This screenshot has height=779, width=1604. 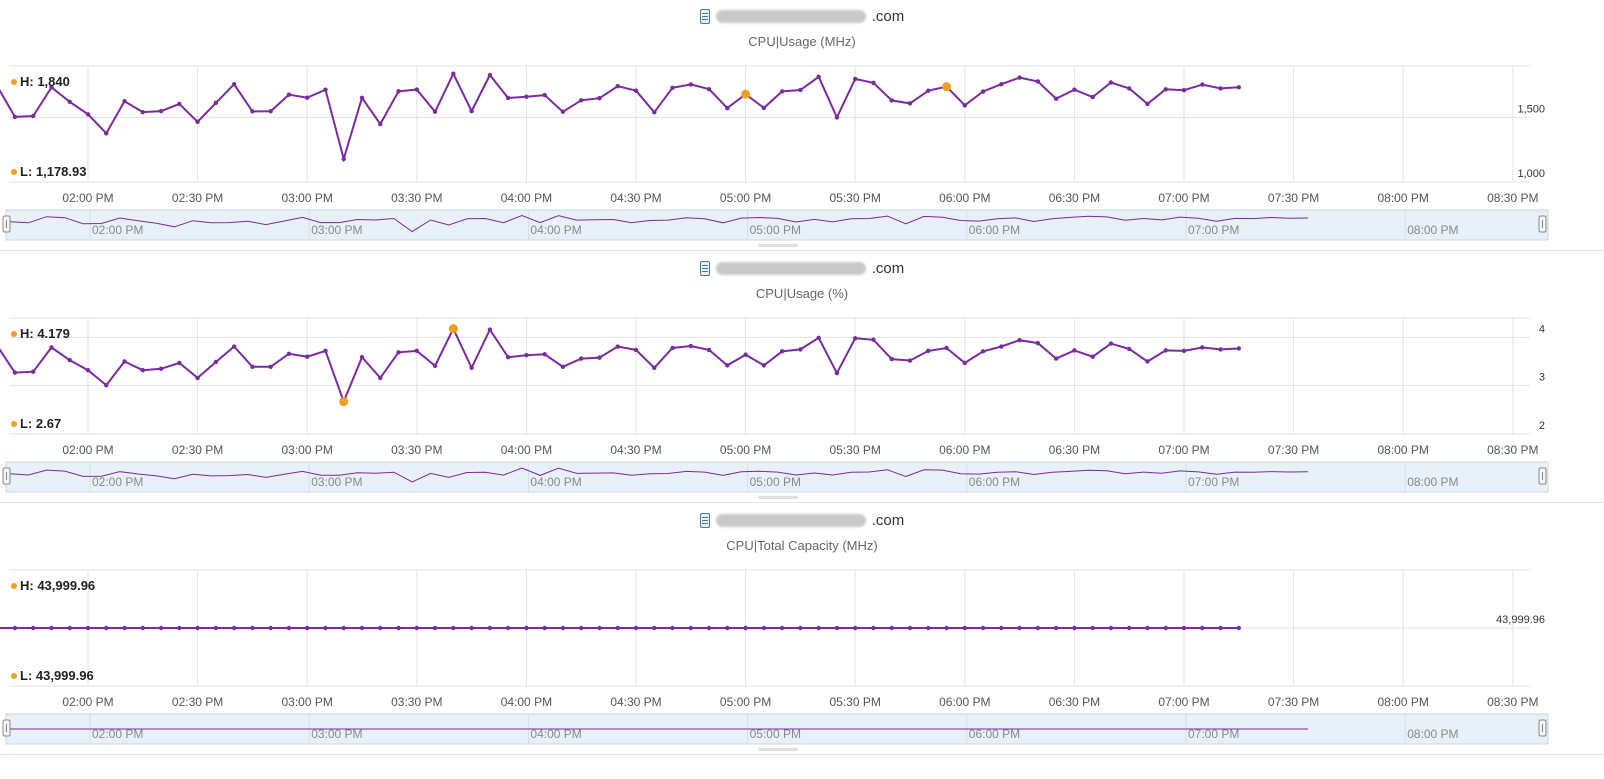 What do you see at coordinates (746, 94) in the screenshot?
I see `low-point-marker` at bounding box center [746, 94].